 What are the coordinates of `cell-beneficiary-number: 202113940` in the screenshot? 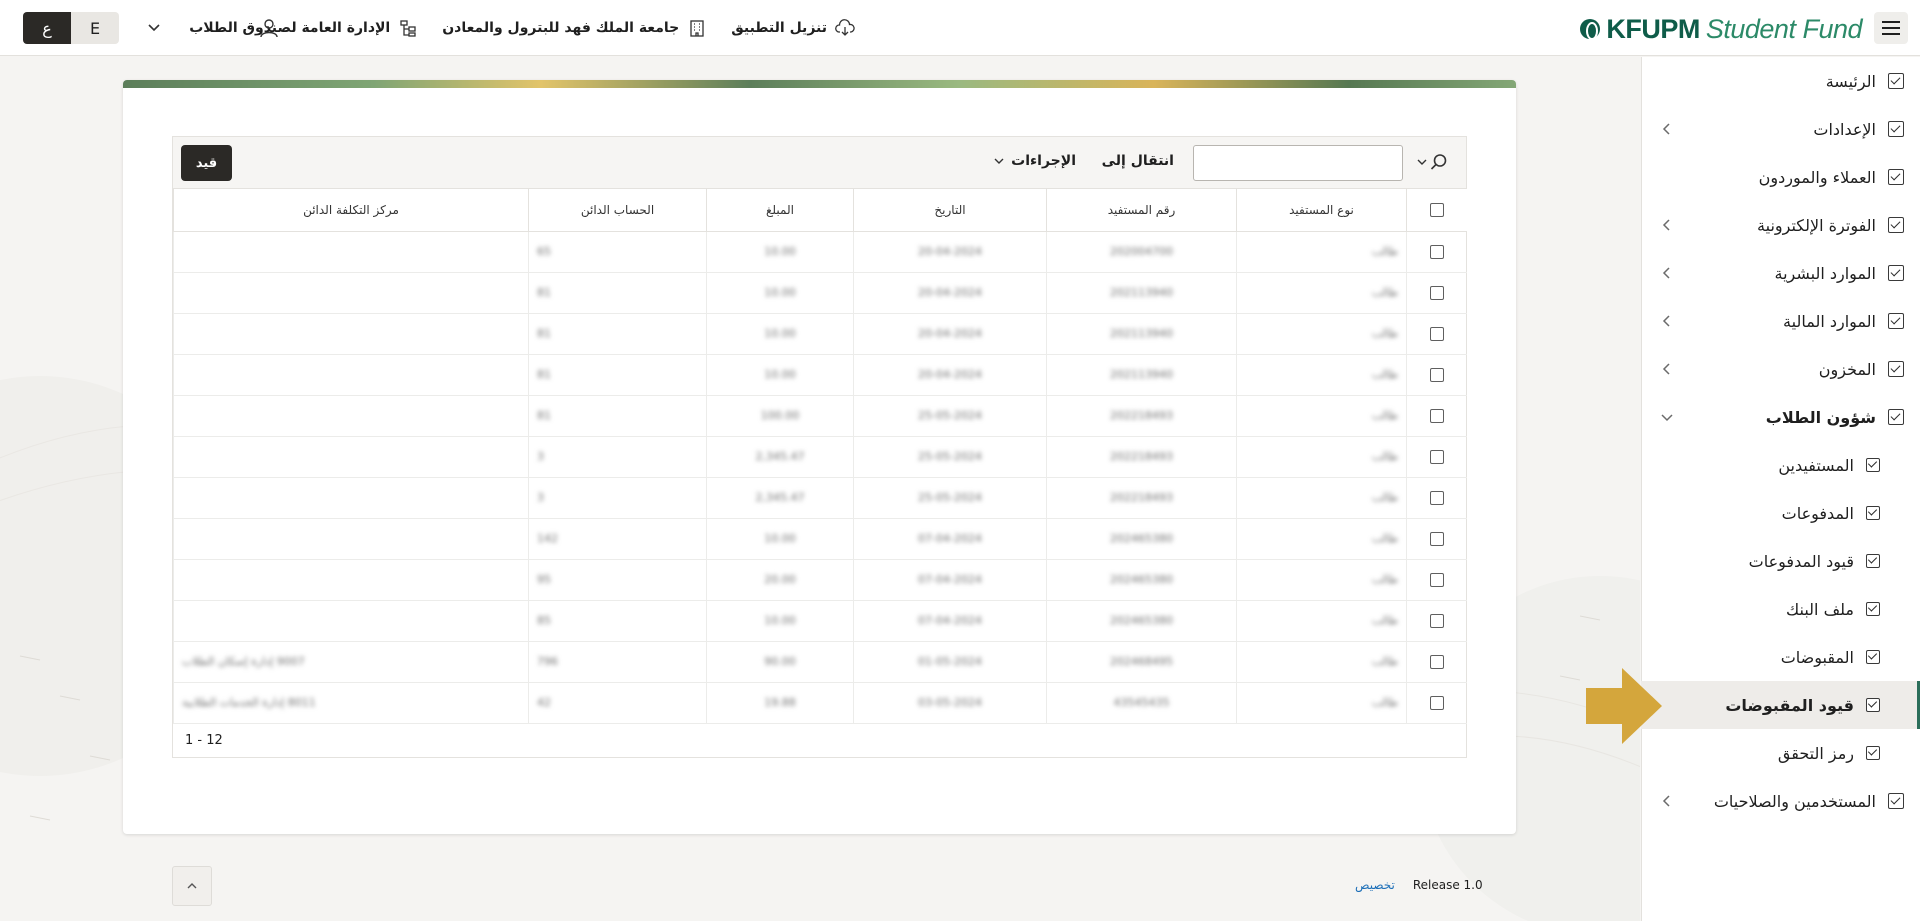 It's located at (1141, 334).